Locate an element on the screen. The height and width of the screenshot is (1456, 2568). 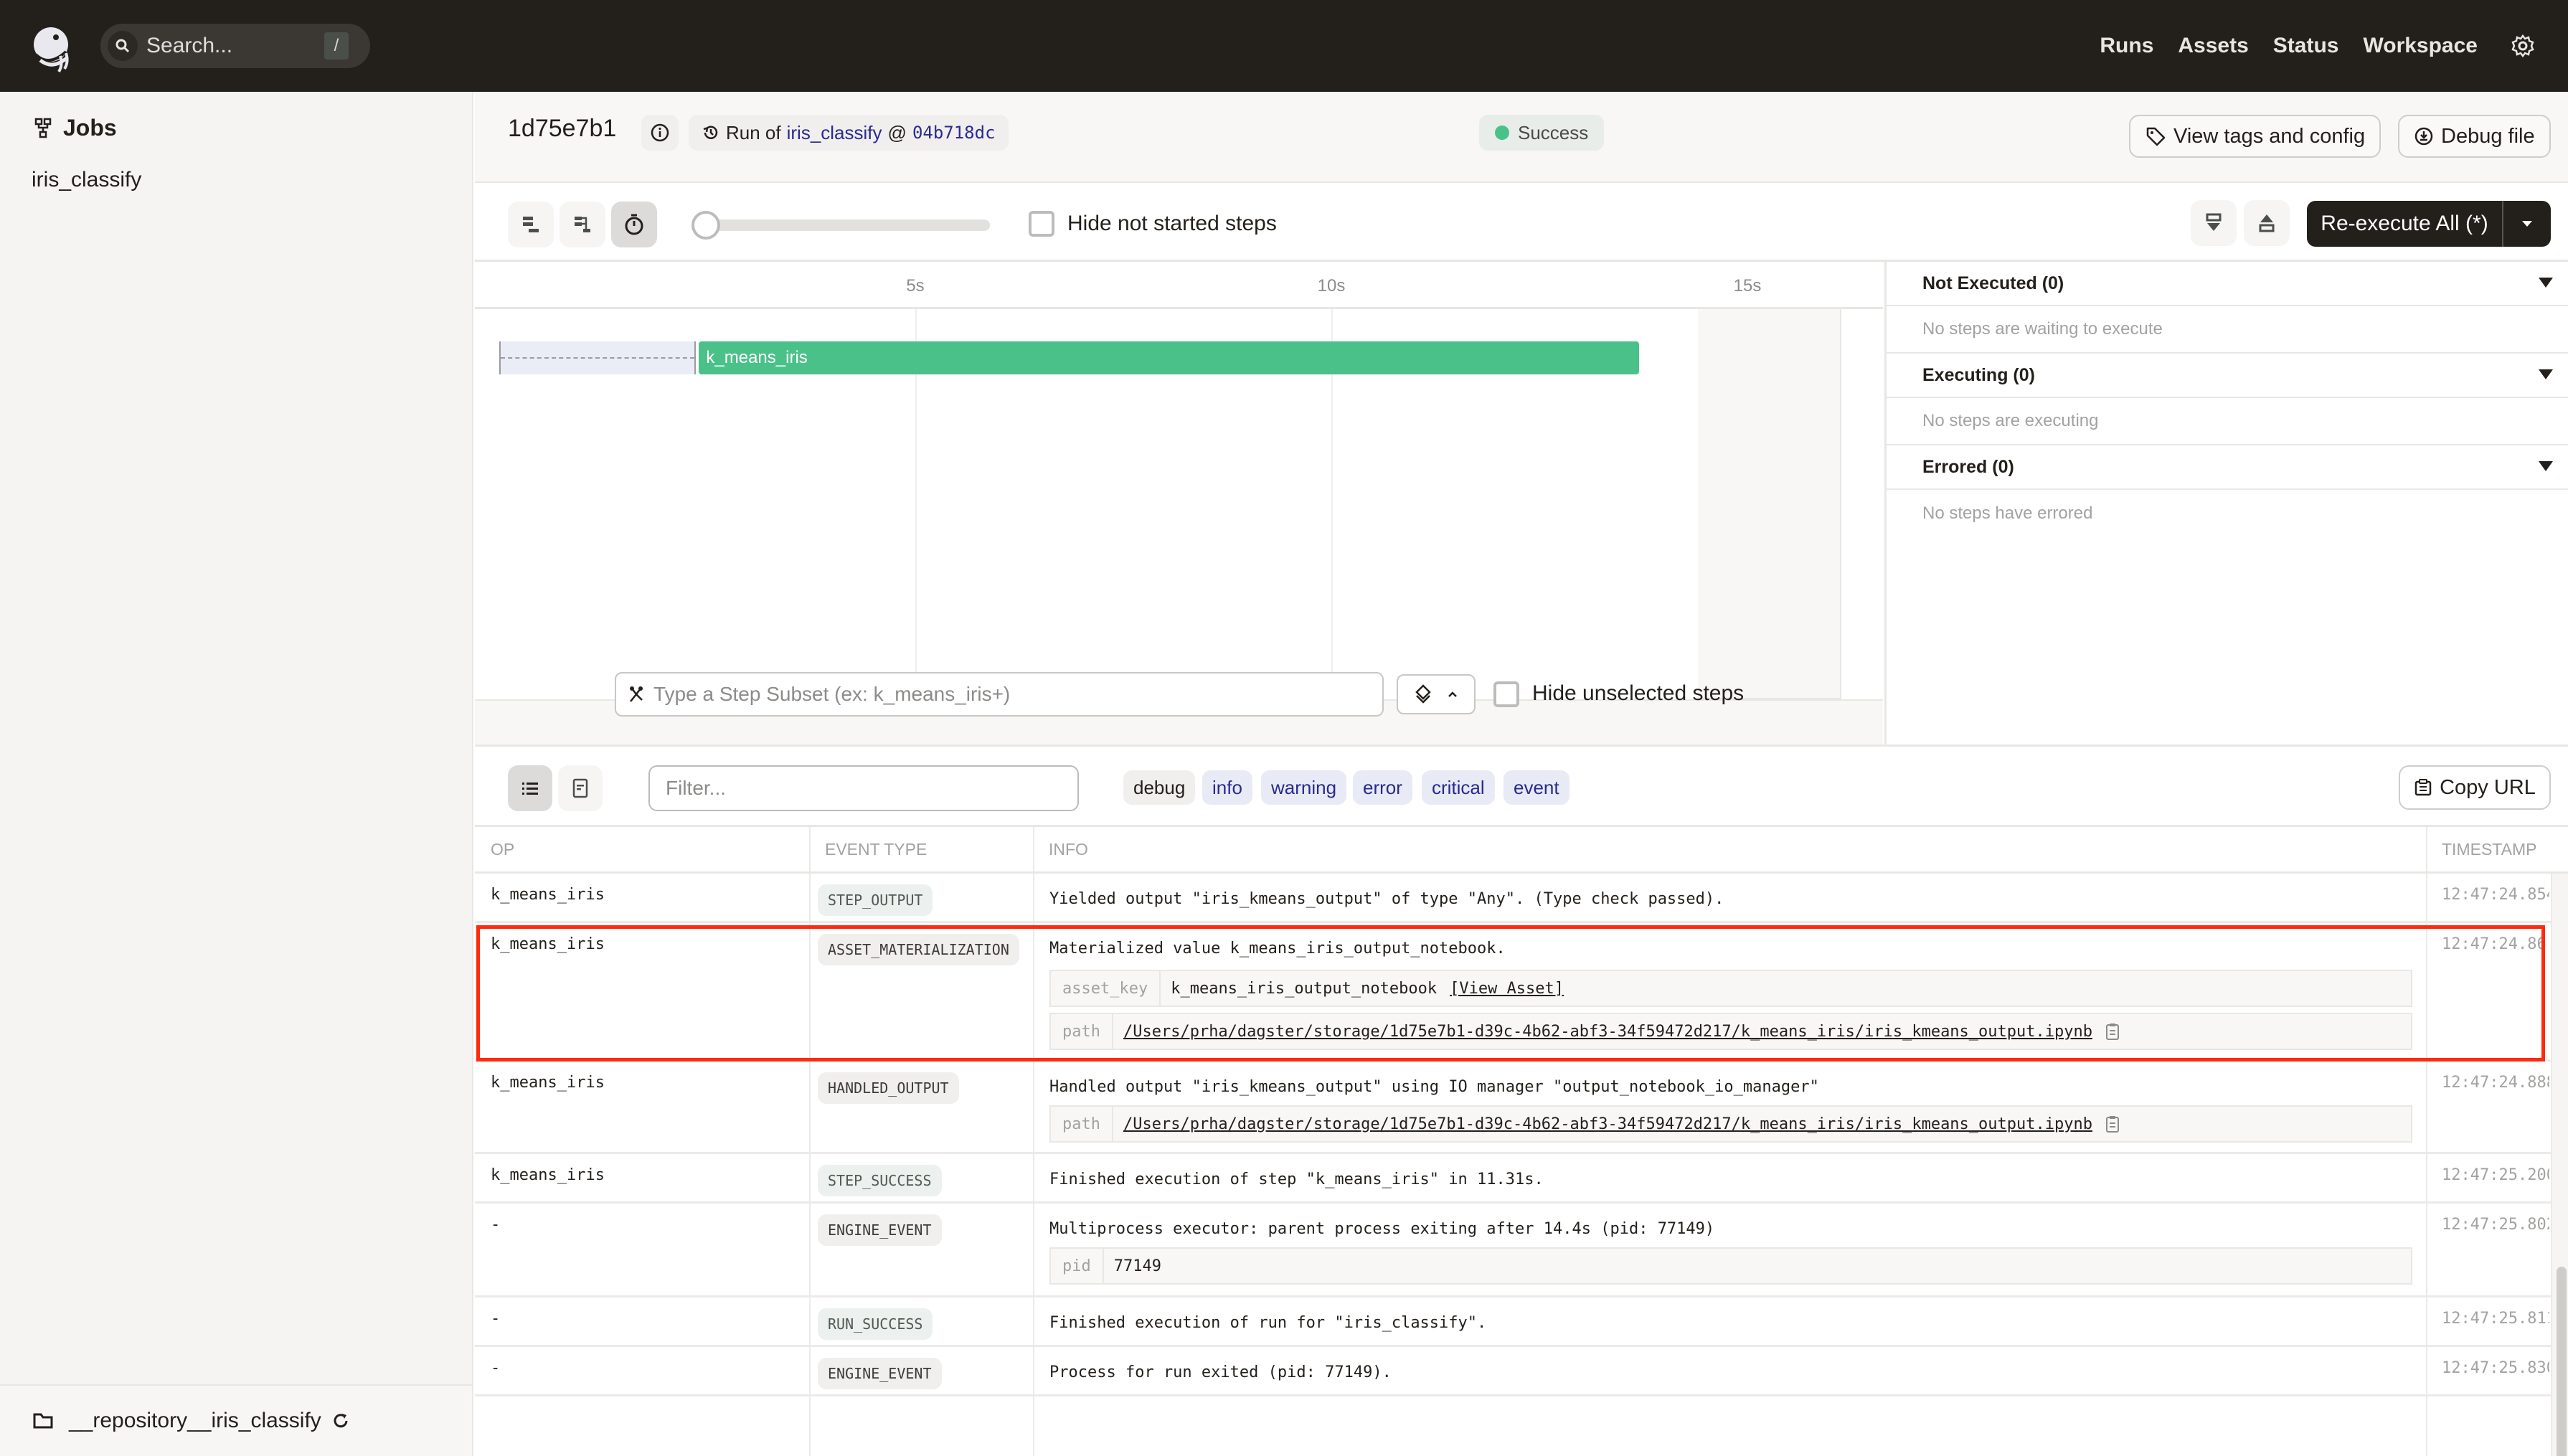
scrollbar-thumb is located at coordinates (2562, 1361).